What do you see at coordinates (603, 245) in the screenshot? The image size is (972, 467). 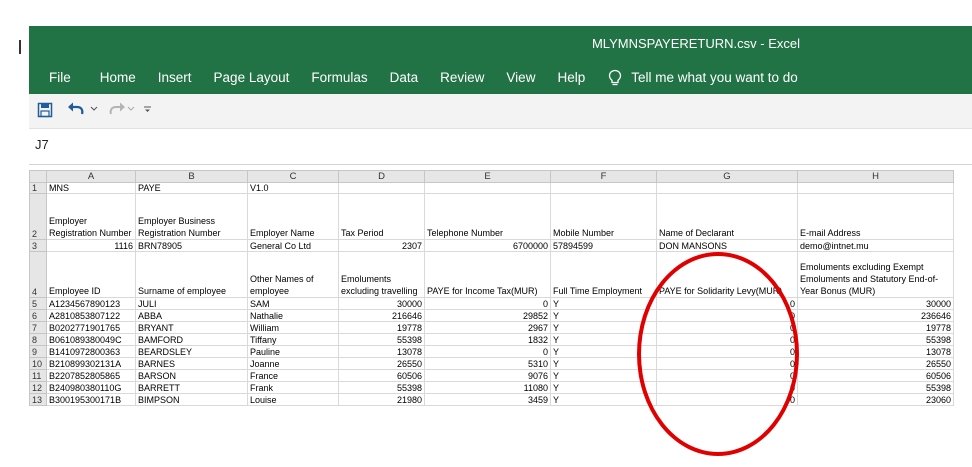 I see `cell: 57894599` at bounding box center [603, 245].